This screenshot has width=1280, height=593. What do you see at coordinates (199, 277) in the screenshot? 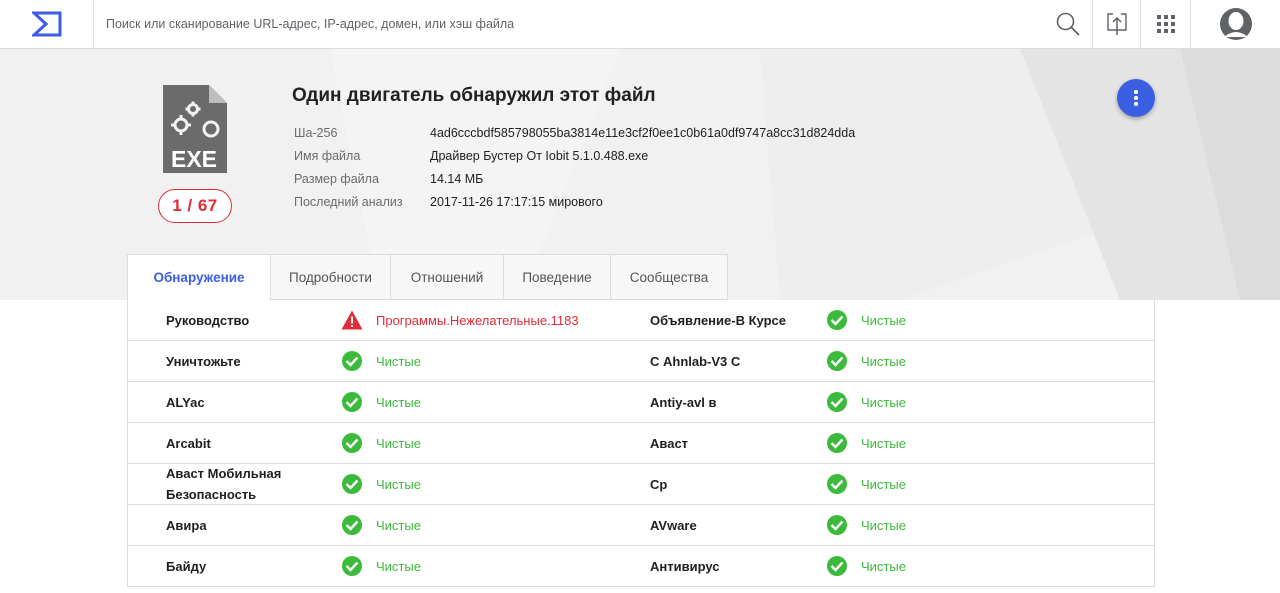
I see `tab-detection: Обнаружение` at bounding box center [199, 277].